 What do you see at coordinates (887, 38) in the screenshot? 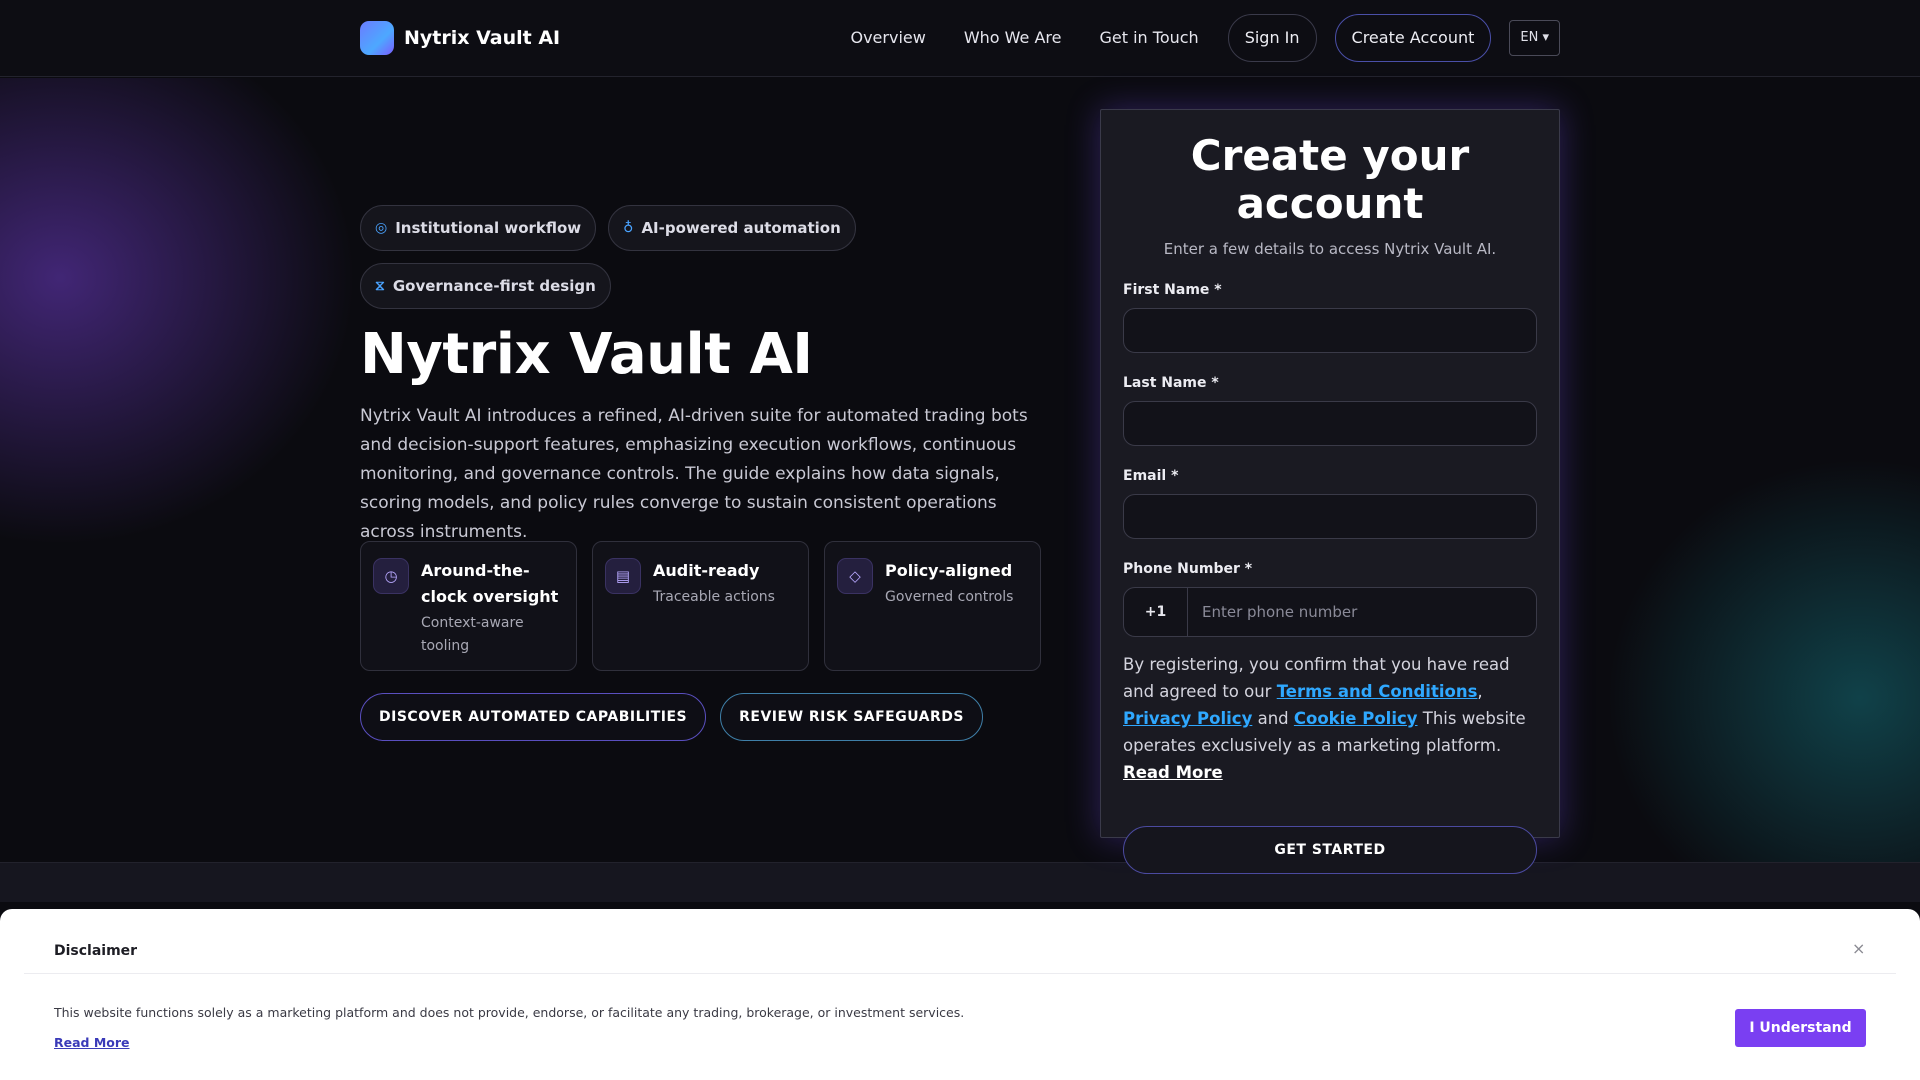
I see `nav-link-overview: Overview` at bounding box center [887, 38].